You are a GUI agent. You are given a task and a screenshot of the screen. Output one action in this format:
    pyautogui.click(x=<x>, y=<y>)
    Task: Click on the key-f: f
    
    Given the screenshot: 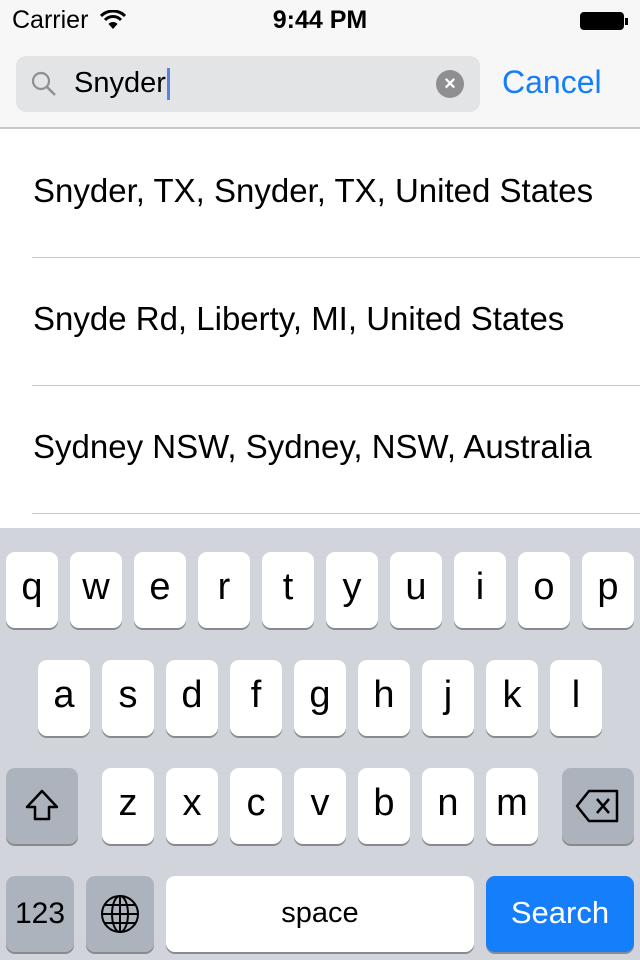 What is the action you would take?
    pyautogui.click(x=256, y=698)
    